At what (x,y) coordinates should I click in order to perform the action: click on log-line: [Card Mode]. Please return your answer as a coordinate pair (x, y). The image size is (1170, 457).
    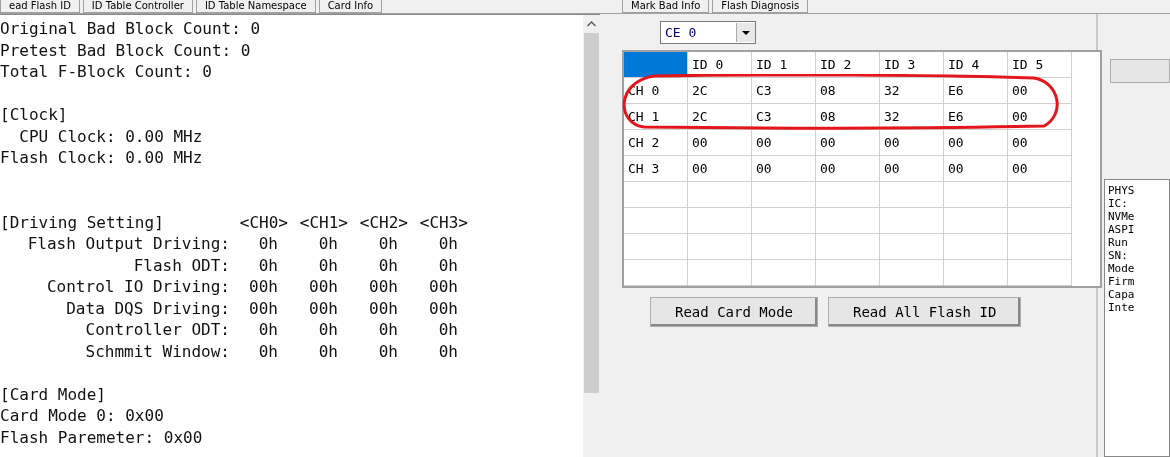
    Looking at the image, I should click on (53, 394).